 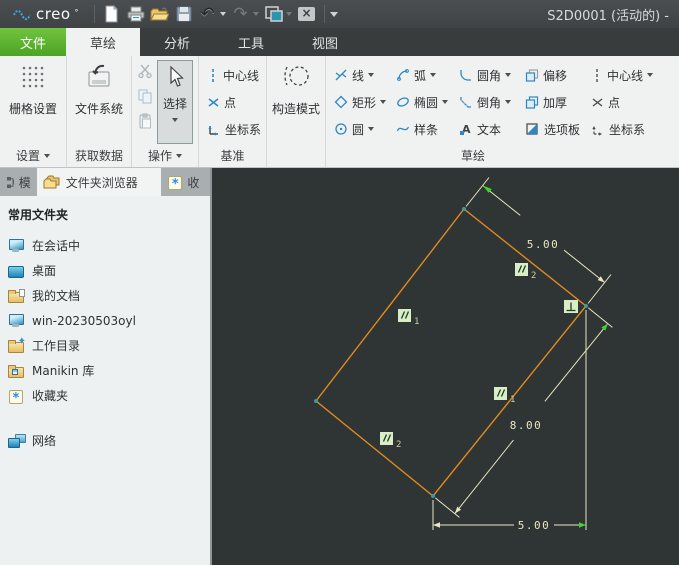 What do you see at coordinates (550, 102) in the screenshot?
I see `thicken-button: 加厚` at bounding box center [550, 102].